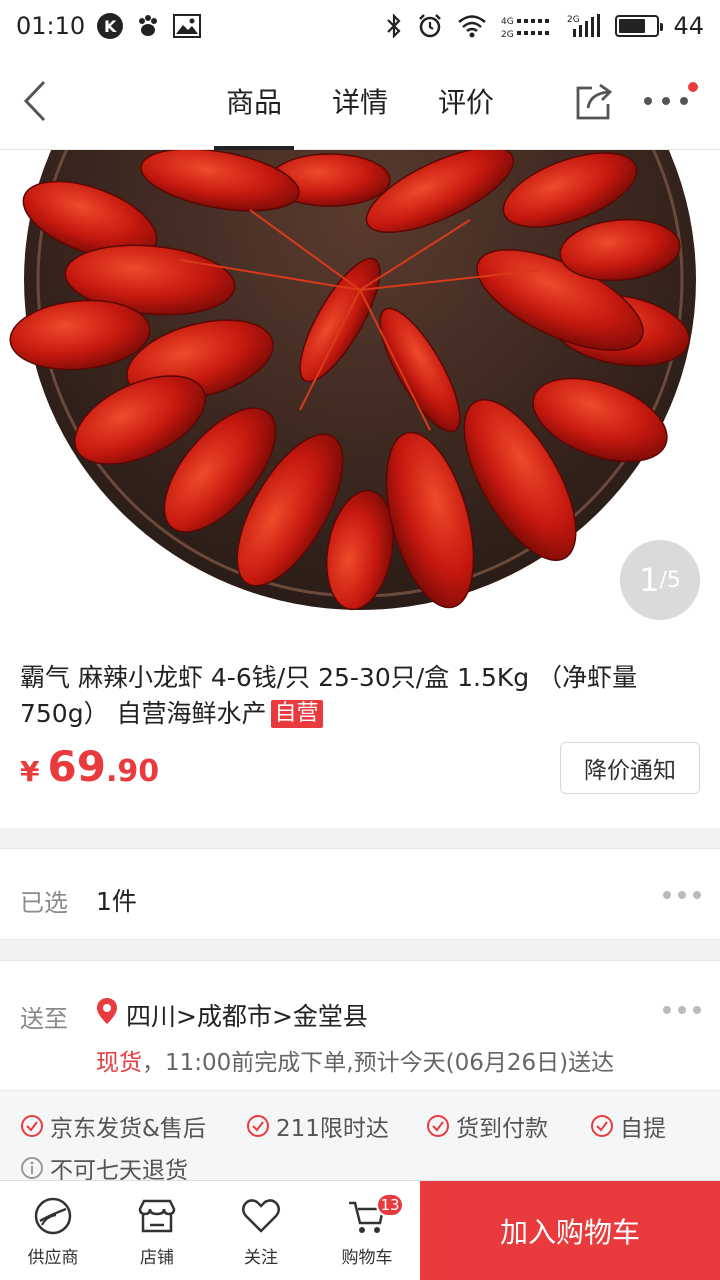  Describe the element at coordinates (44, 903) in the screenshot. I see `selected-label: 已选` at that location.